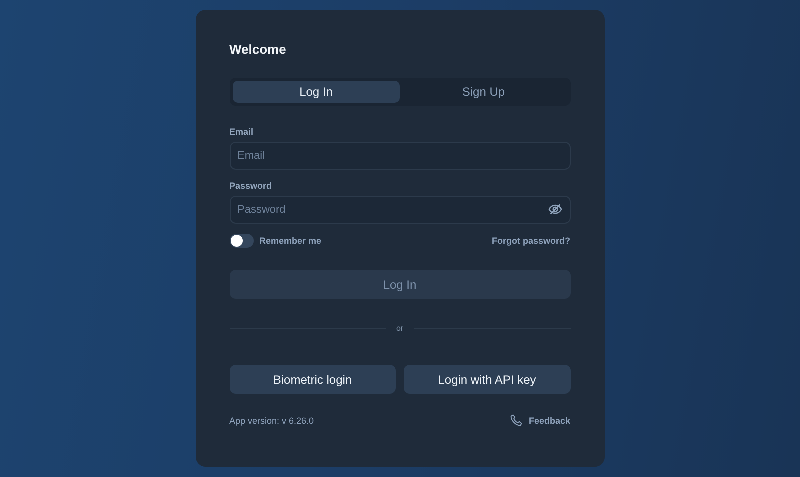  Describe the element at coordinates (484, 92) in the screenshot. I see `tab: Sign Up` at that location.